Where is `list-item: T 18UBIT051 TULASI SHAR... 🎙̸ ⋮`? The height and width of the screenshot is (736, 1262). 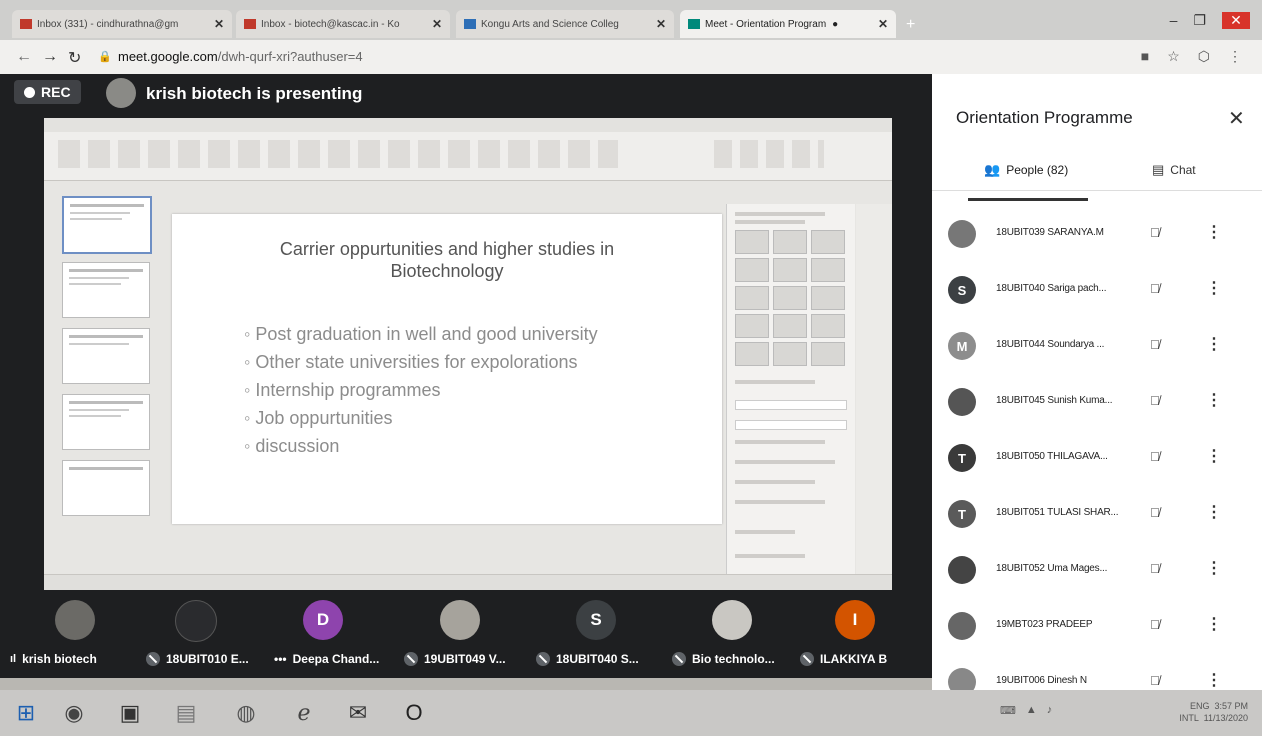 list-item: T 18UBIT051 TULASI SHAR... 🎙̸ ⋮ is located at coordinates (1097, 514).